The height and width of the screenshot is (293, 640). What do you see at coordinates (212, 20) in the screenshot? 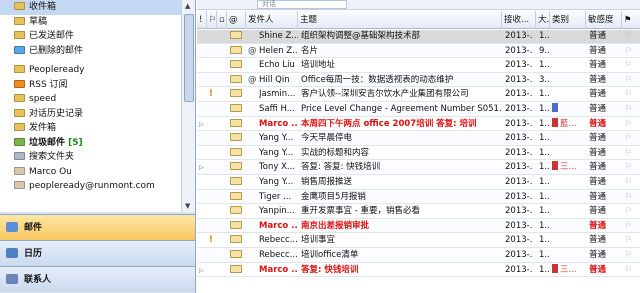
I see `sort-flag-icon: ⚐` at bounding box center [212, 20].